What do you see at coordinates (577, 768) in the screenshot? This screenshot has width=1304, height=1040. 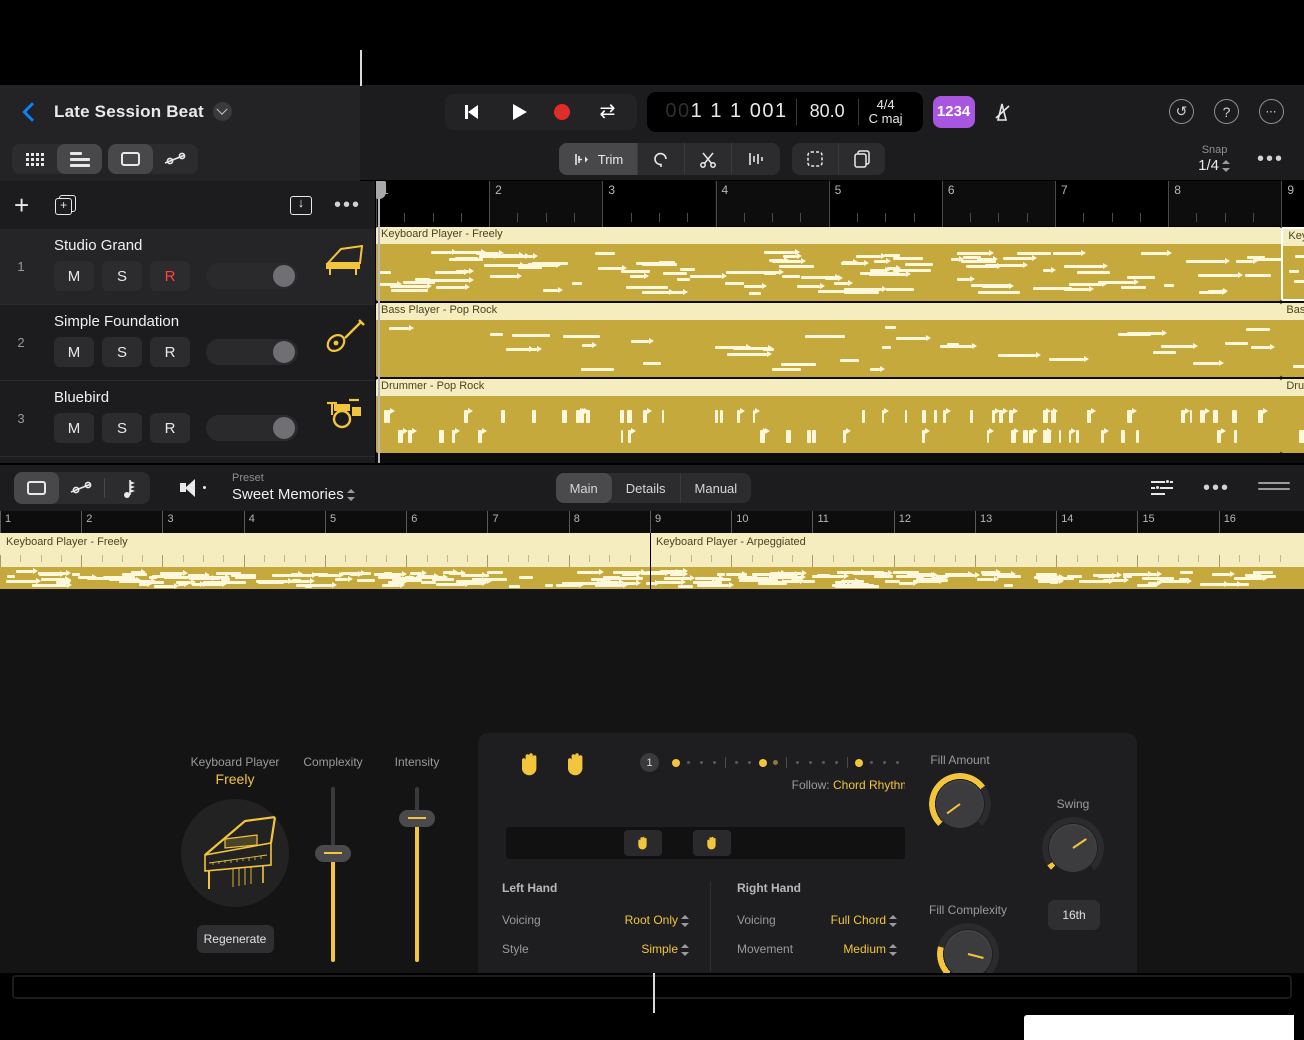 I see `right-hand-icon` at bounding box center [577, 768].